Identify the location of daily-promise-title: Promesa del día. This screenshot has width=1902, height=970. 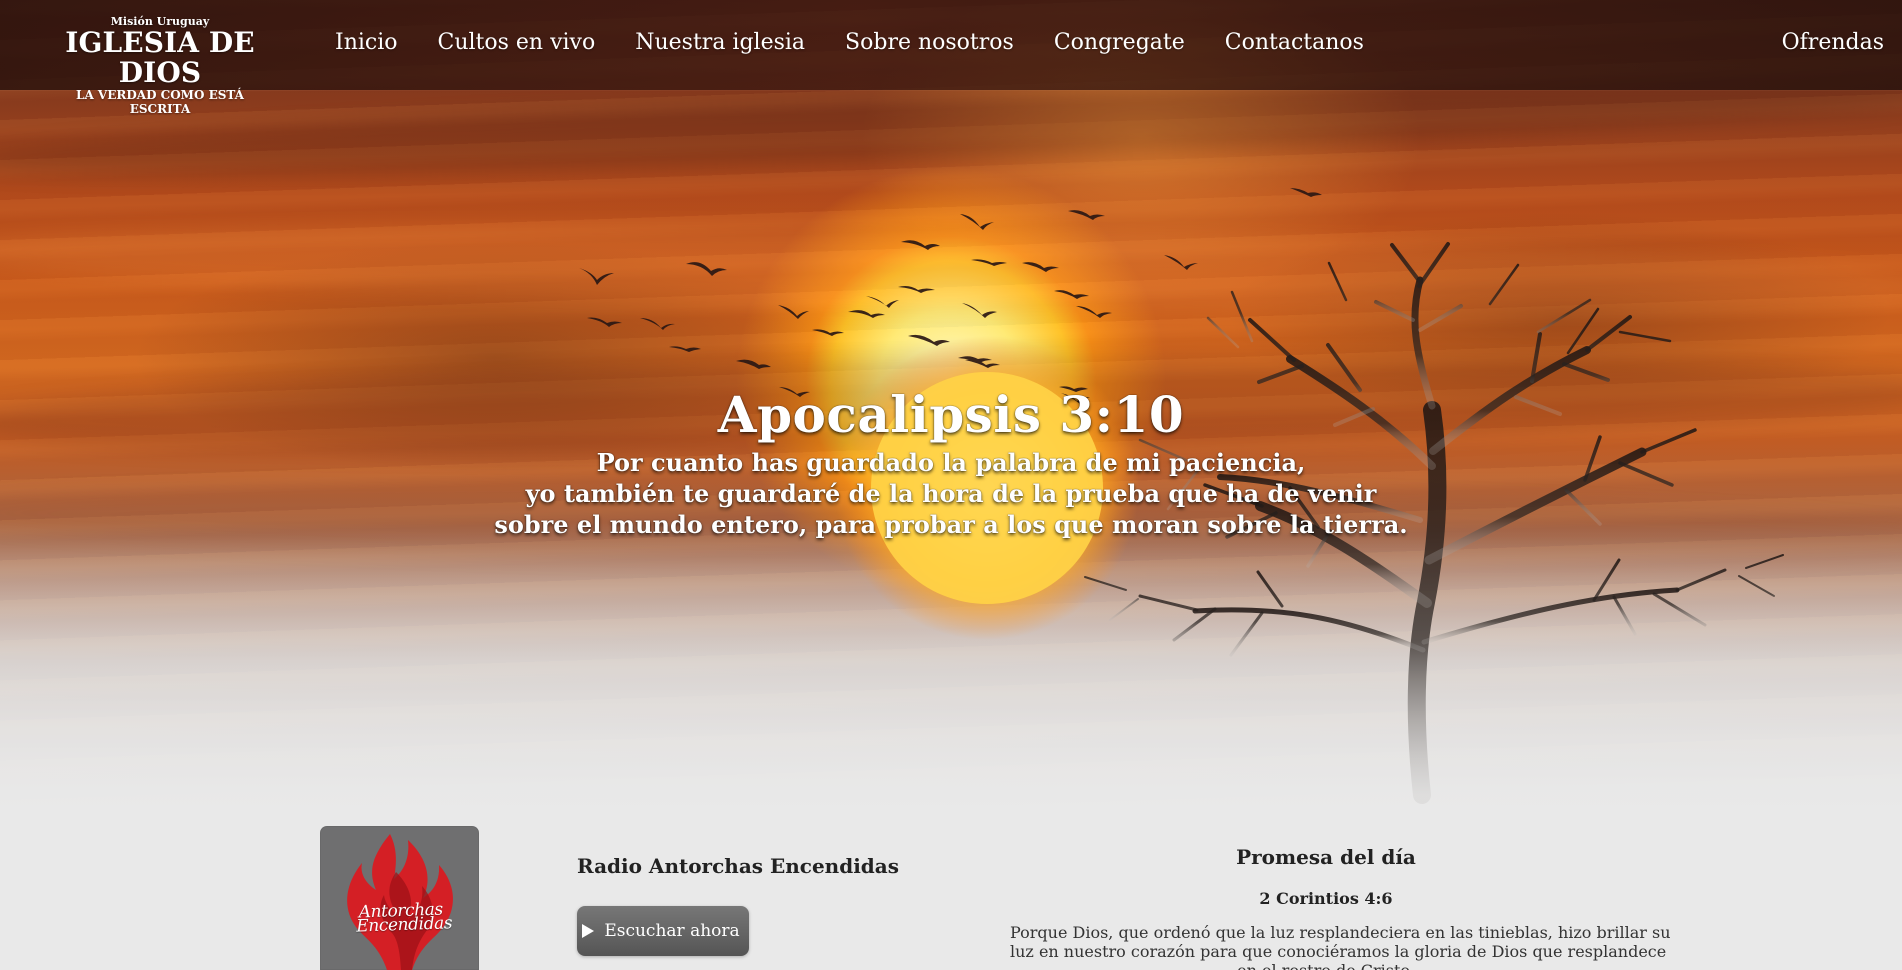
(1326, 857).